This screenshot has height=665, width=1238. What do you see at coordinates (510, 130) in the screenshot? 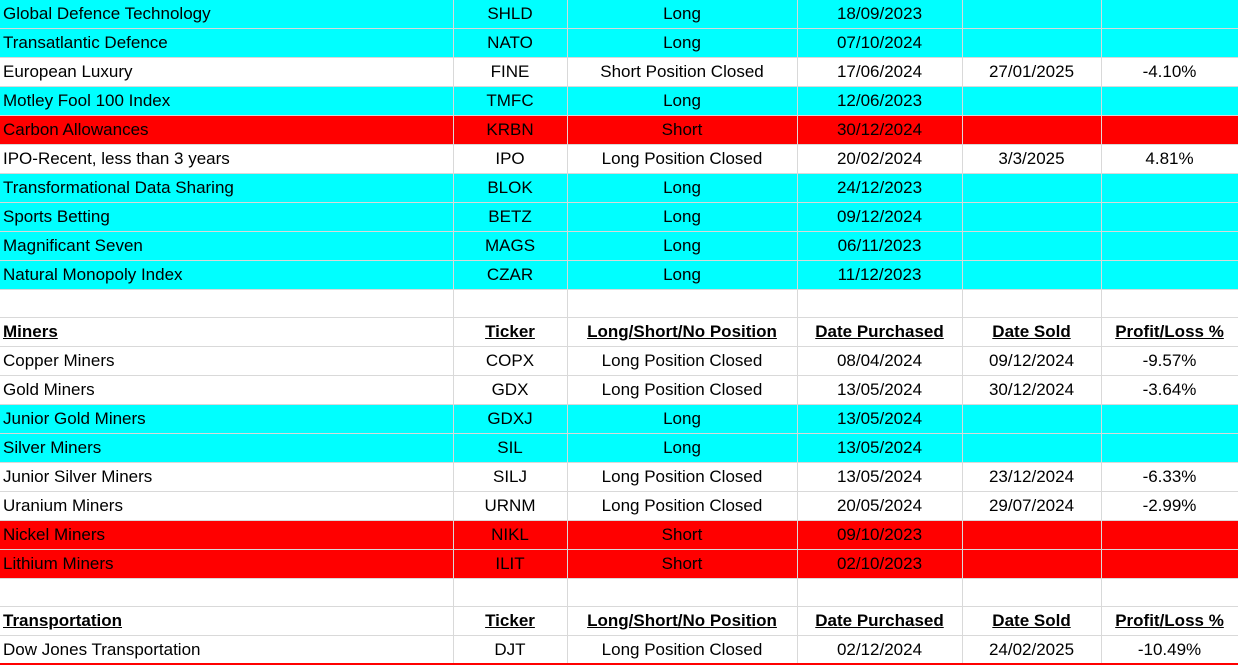
I see `cell-ticker: KRBN` at bounding box center [510, 130].